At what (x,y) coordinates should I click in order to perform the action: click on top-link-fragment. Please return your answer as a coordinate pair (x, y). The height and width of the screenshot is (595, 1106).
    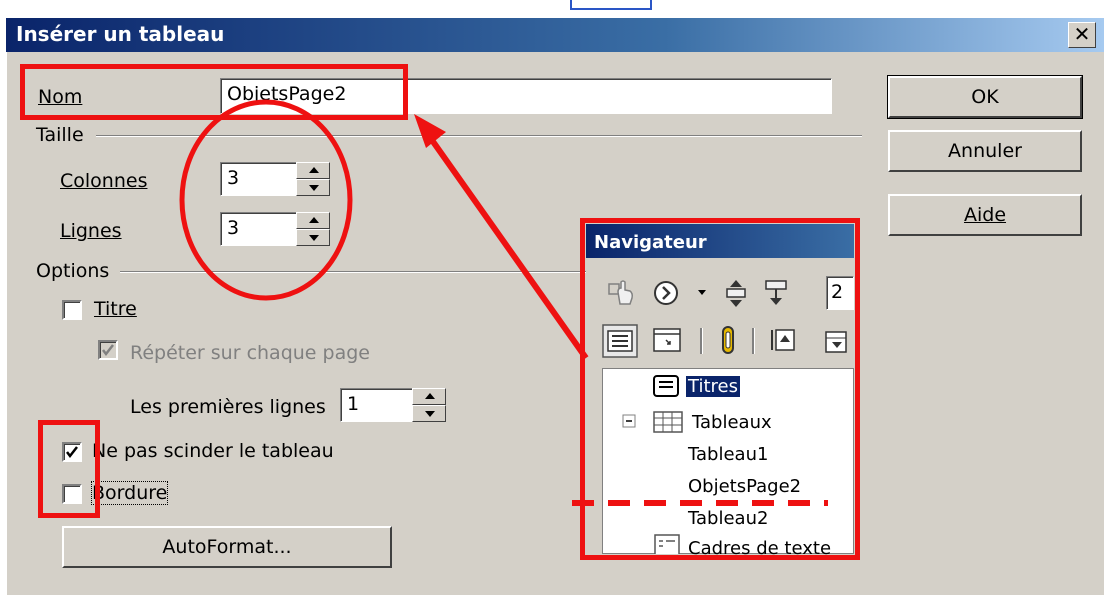
    Looking at the image, I should click on (611, 5).